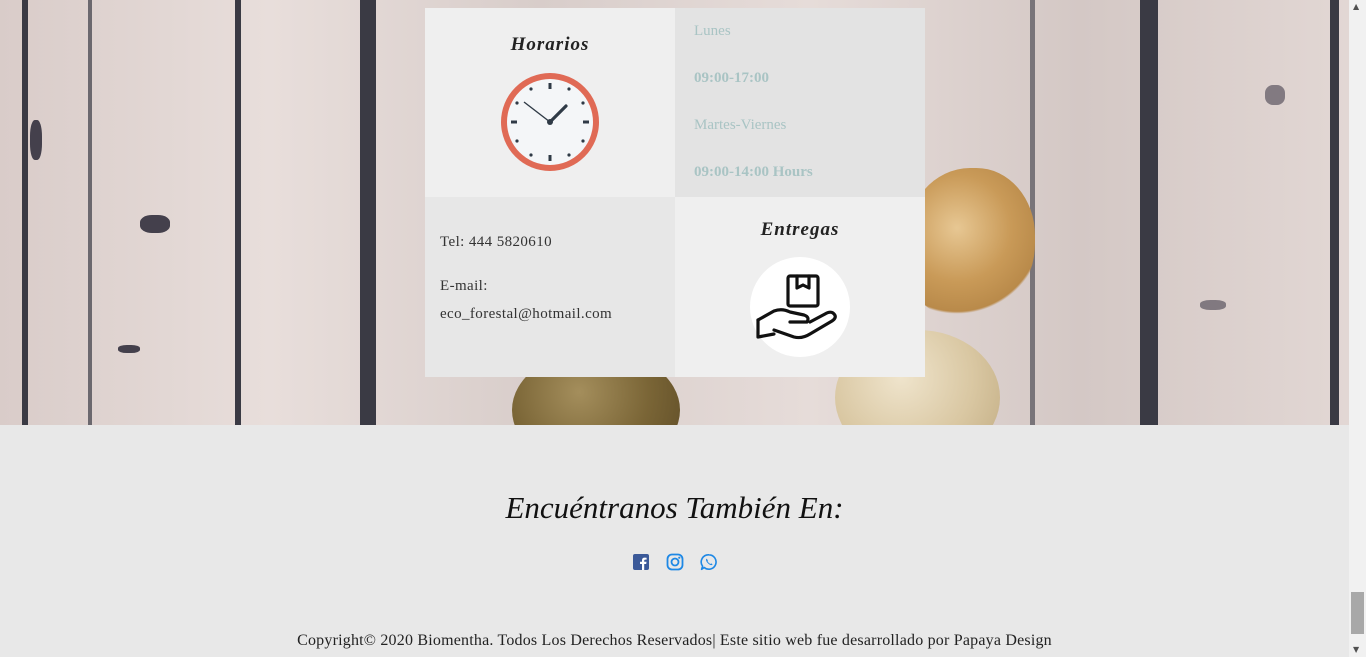 The image size is (1366, 657). What do you see at coordinates (800, 307) in the screenshot?
I see `delivery-box-icon` at bounding box center [800, 307].